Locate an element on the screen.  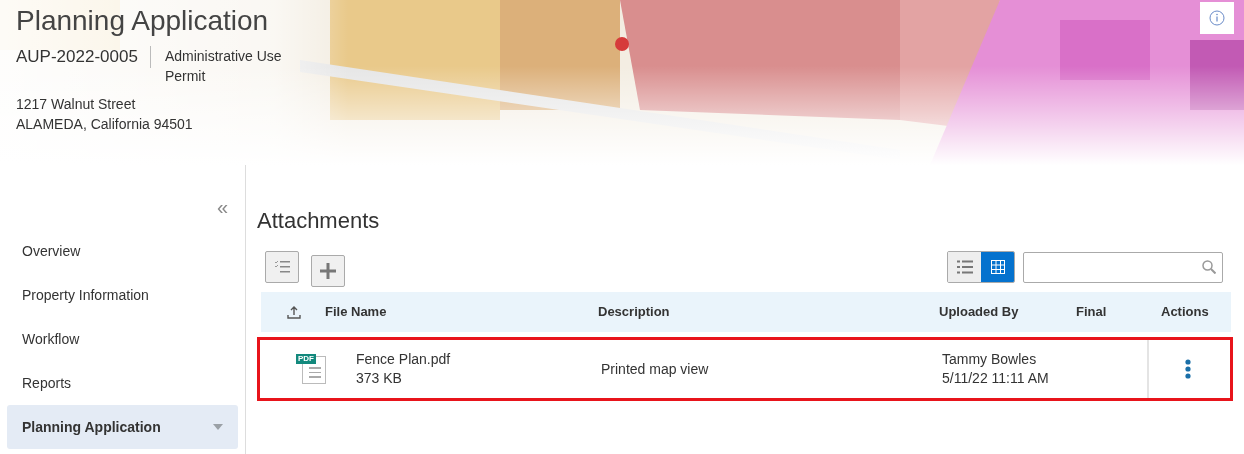
section-title: Attachments is located at coordinates (319, 221).